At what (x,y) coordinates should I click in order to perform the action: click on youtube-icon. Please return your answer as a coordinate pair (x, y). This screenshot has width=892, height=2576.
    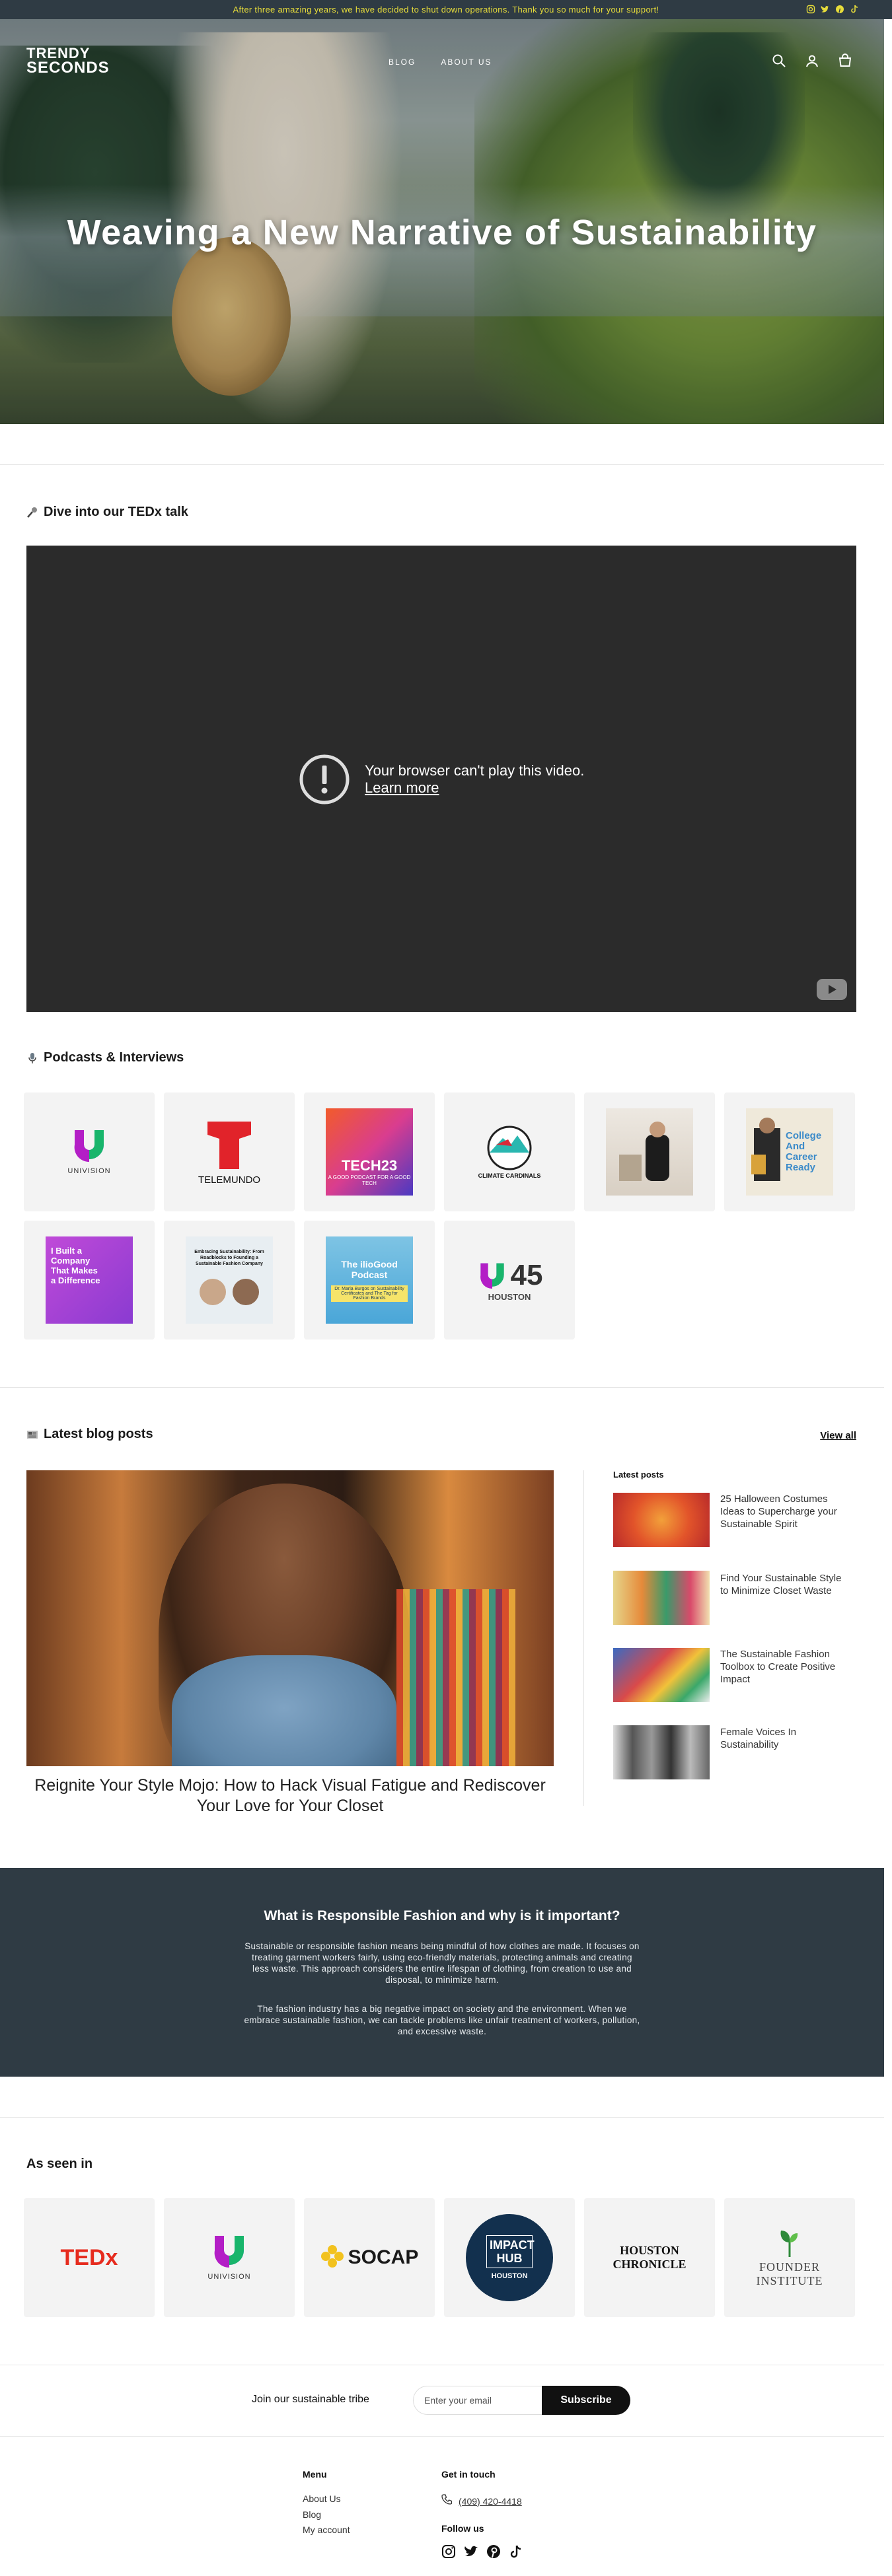
    Looking at the image, I should click on (832, 989).